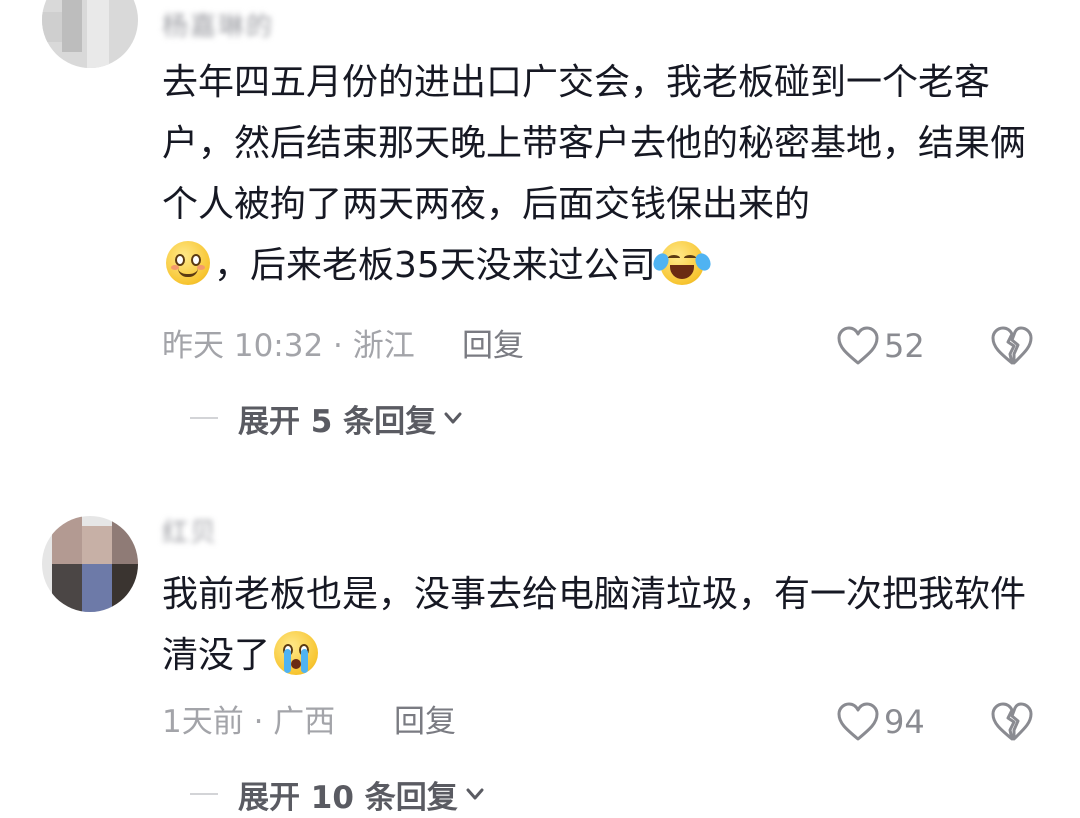 Image resolution: width=1080 pixels, height=818 pixels. I want to click on comment-text: 我前老板也是，没事去给电脑清垃圾，有一次把我软件清没了, so click(602, 625).